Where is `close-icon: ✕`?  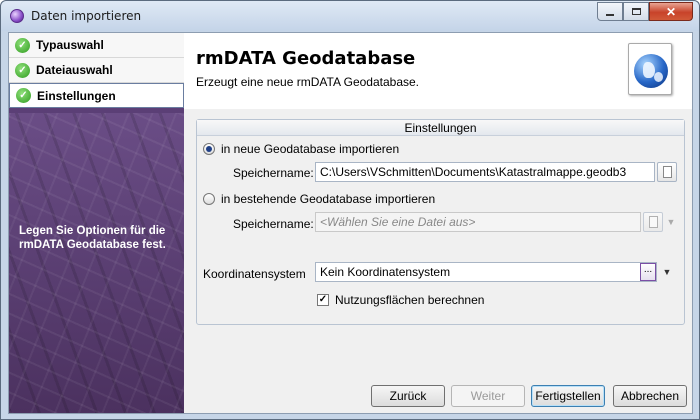
close-icon: ✕ is located at coordinates (671, 11).